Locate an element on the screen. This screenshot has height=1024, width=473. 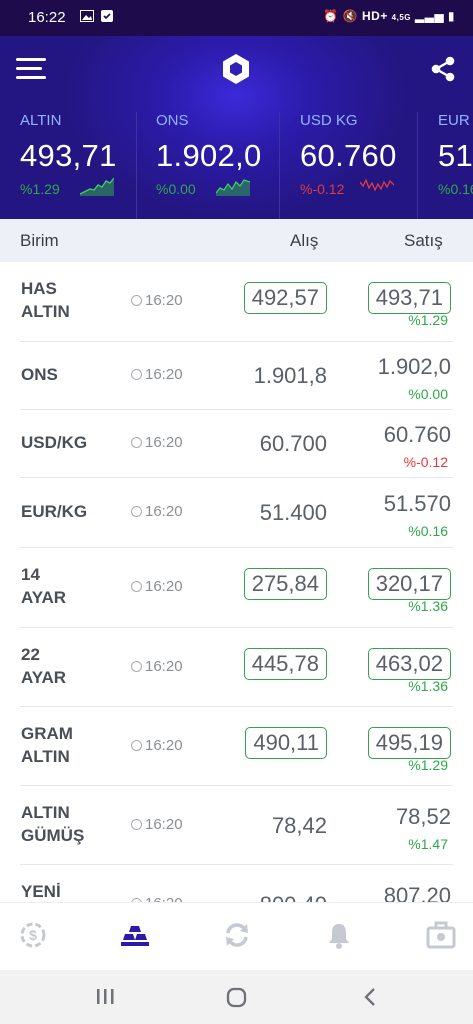
recent-apps-icon is located at coordinates (106, 999).